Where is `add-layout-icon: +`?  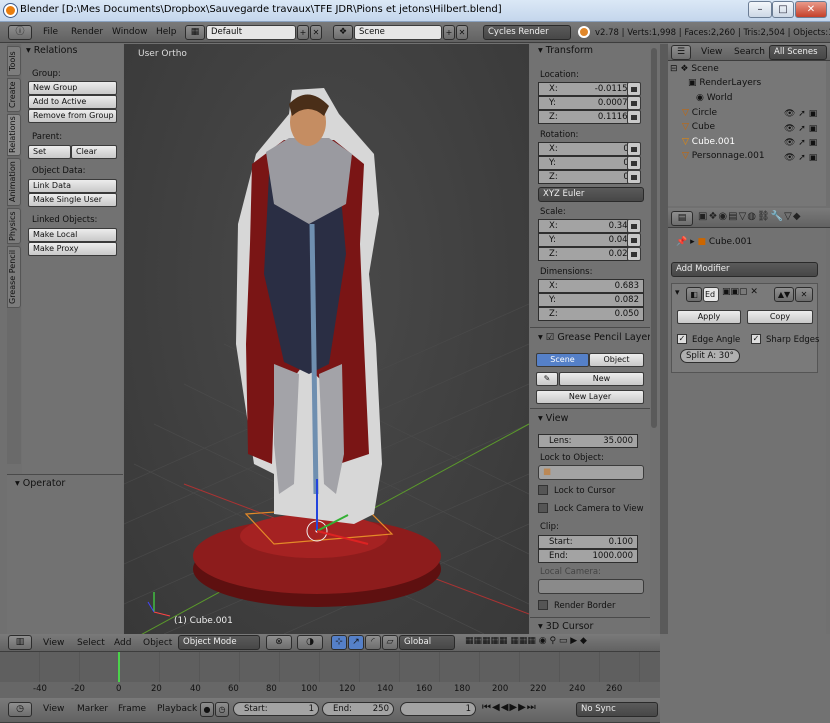
add-layout-icon: + is located at coordinates (303, 32).